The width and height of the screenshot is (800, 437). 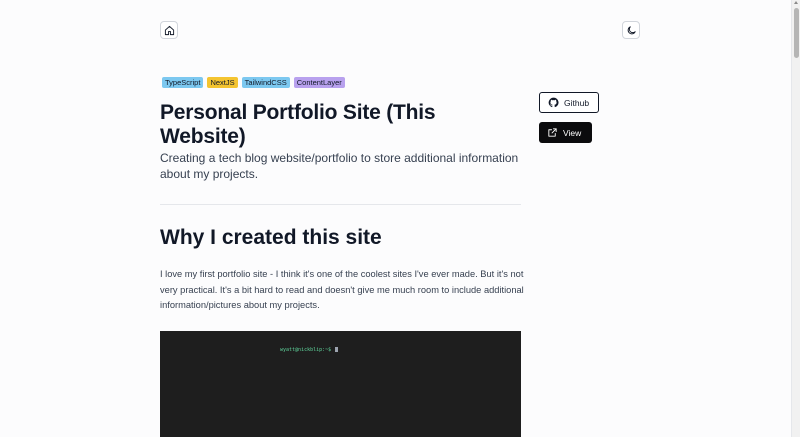 What do you see at coordinates (271, 237) in the screenshot?
I see `section-heading: Why I created this site` at bounding box center [271, 237].